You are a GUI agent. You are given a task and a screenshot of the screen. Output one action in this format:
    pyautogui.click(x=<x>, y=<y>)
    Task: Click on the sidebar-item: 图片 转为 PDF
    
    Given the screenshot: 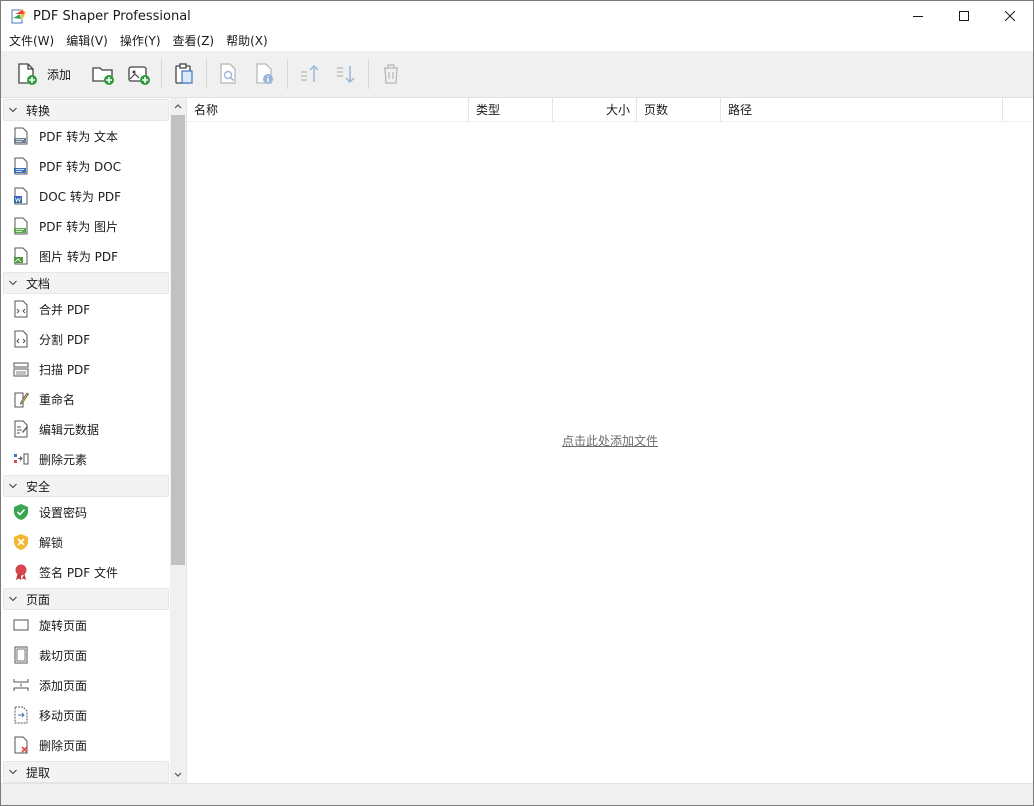 What is the action you would take?
    pyautogui.click(x=86, y=256)
    